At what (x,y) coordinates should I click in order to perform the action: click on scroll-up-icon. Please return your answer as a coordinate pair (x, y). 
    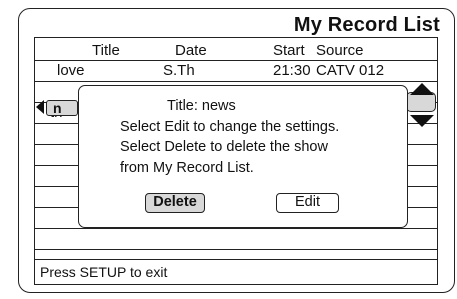
    Looking at the image, I should click on (422, 89).